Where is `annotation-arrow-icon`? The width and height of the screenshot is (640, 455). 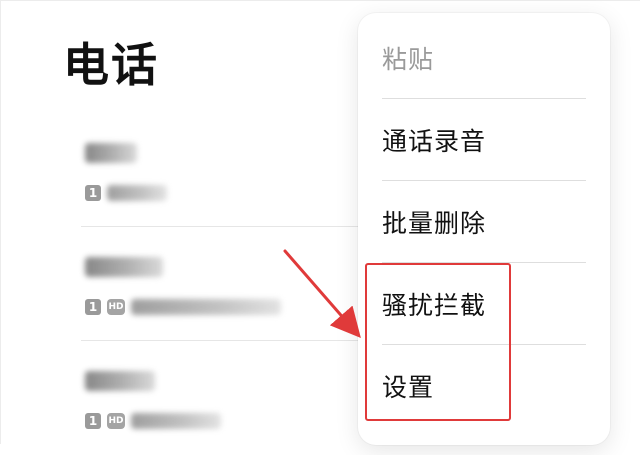 annotation-arrow-icon is located at coordinates (322, 294).